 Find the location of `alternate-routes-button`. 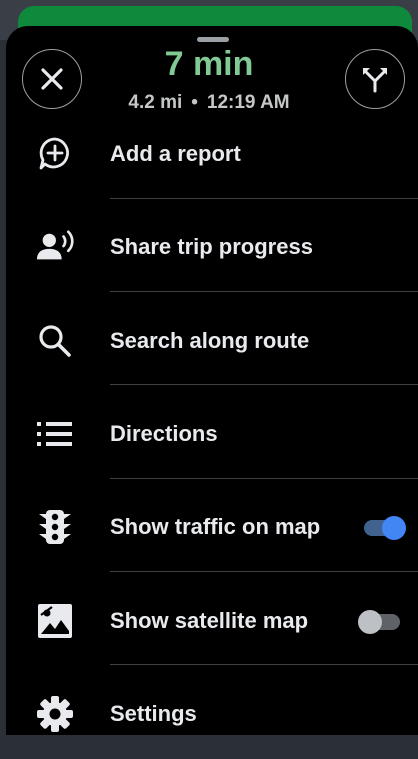

alternate-routes-button is located at coordinates (375, 79).